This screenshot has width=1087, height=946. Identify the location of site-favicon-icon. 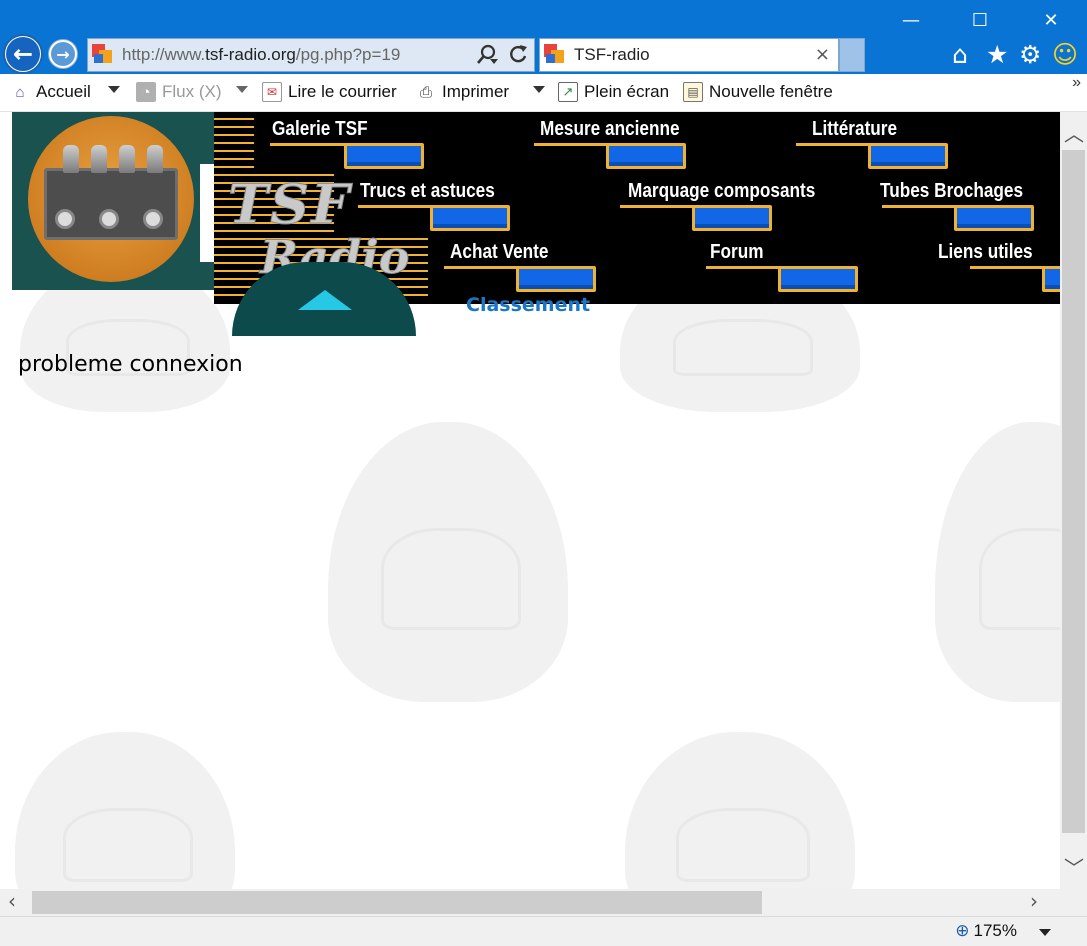
(103, 55).